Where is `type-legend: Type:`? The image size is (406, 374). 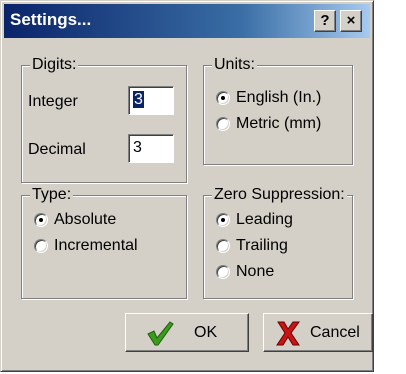 type-legend: Type: is located at coordinates (52, 195).